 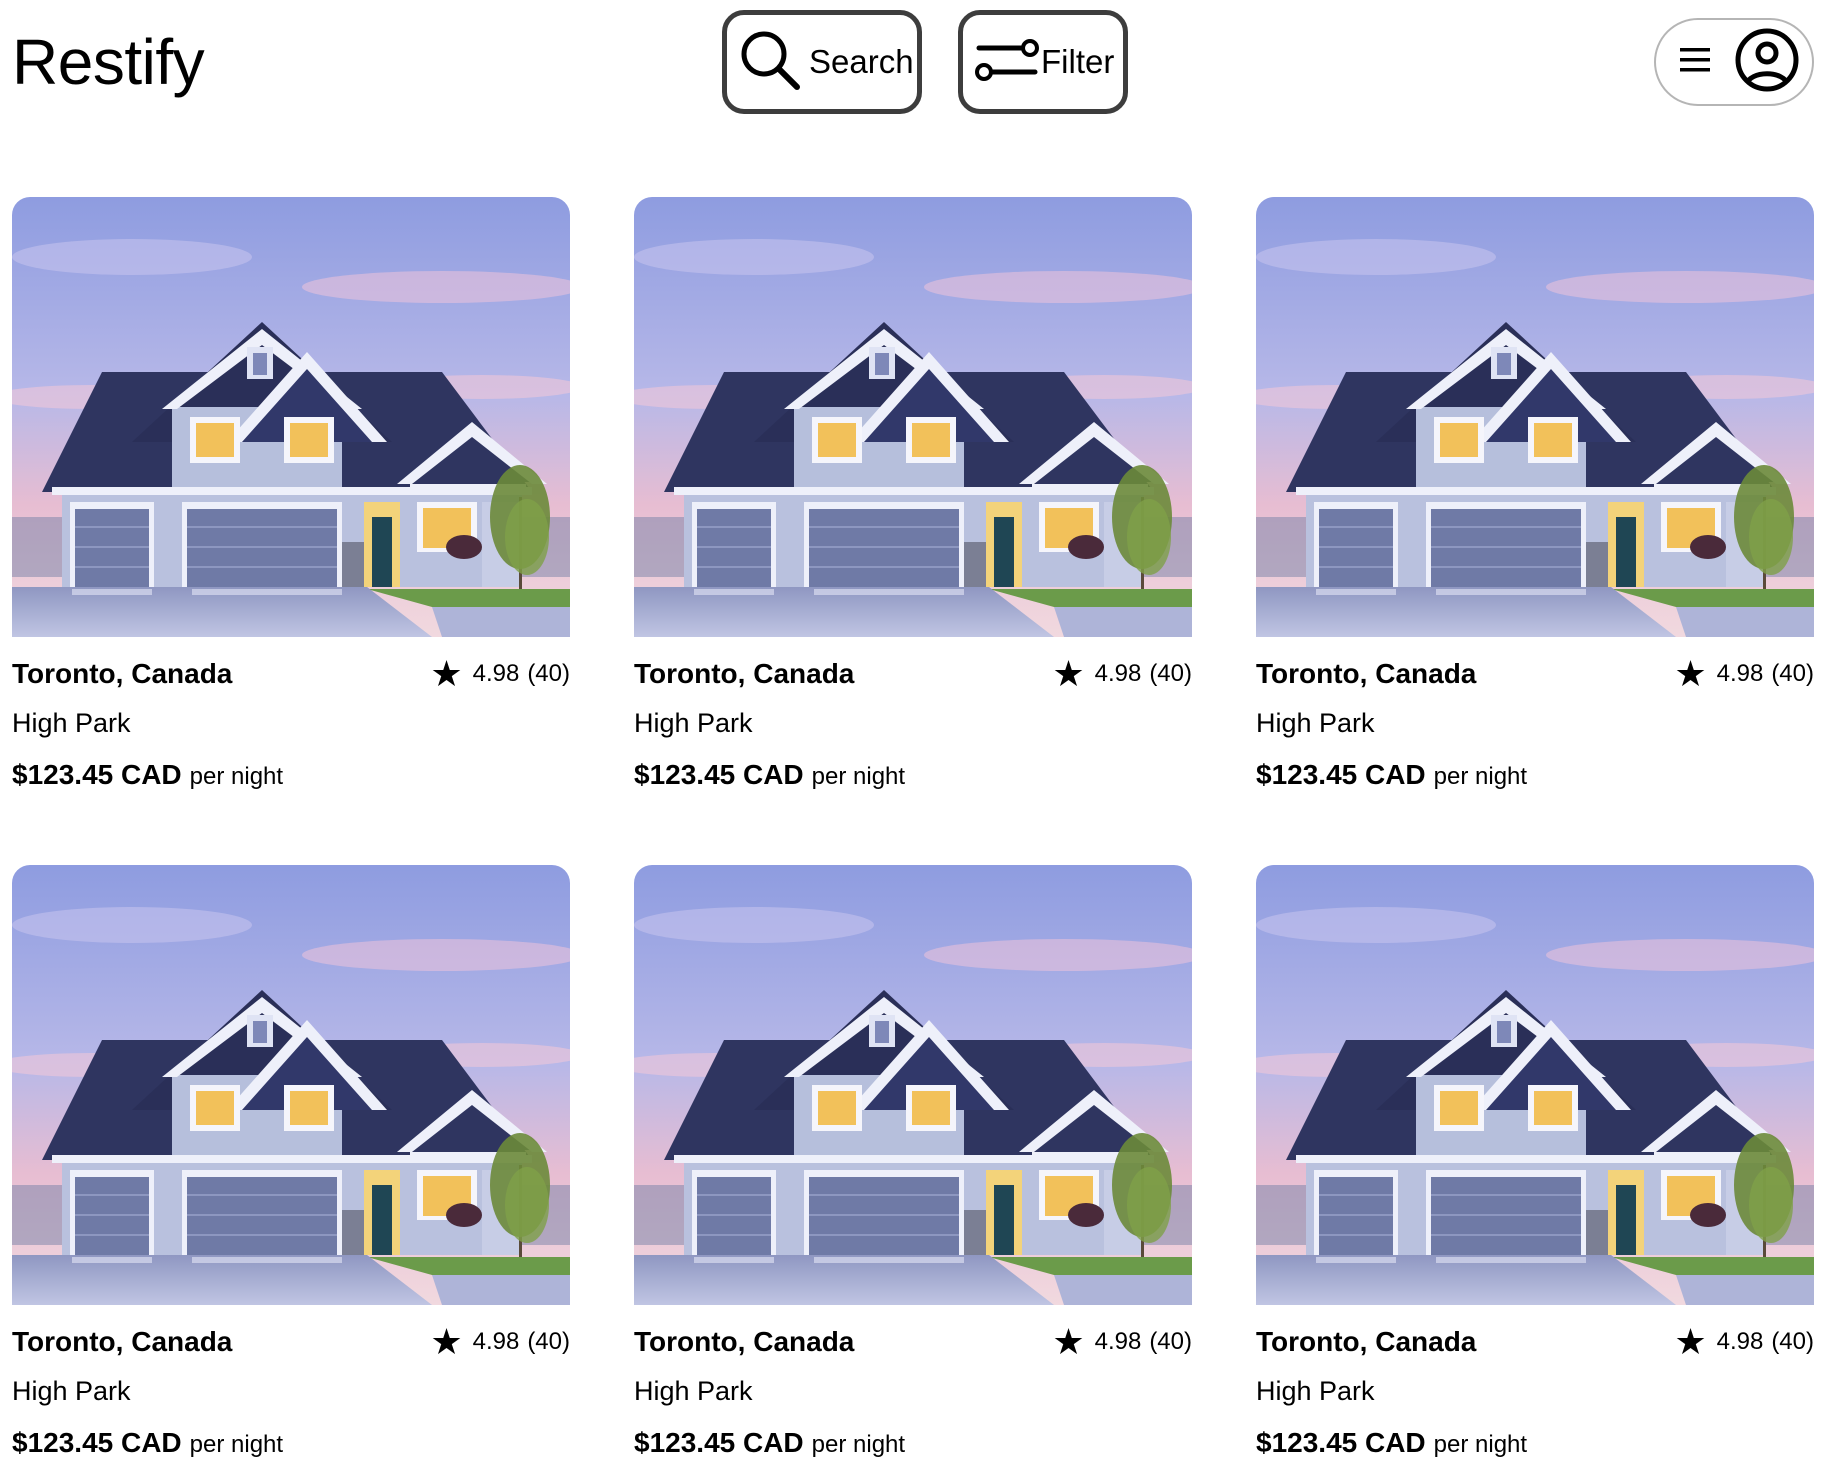 I want to click on search-button: Search, so click(x=822, y=62).